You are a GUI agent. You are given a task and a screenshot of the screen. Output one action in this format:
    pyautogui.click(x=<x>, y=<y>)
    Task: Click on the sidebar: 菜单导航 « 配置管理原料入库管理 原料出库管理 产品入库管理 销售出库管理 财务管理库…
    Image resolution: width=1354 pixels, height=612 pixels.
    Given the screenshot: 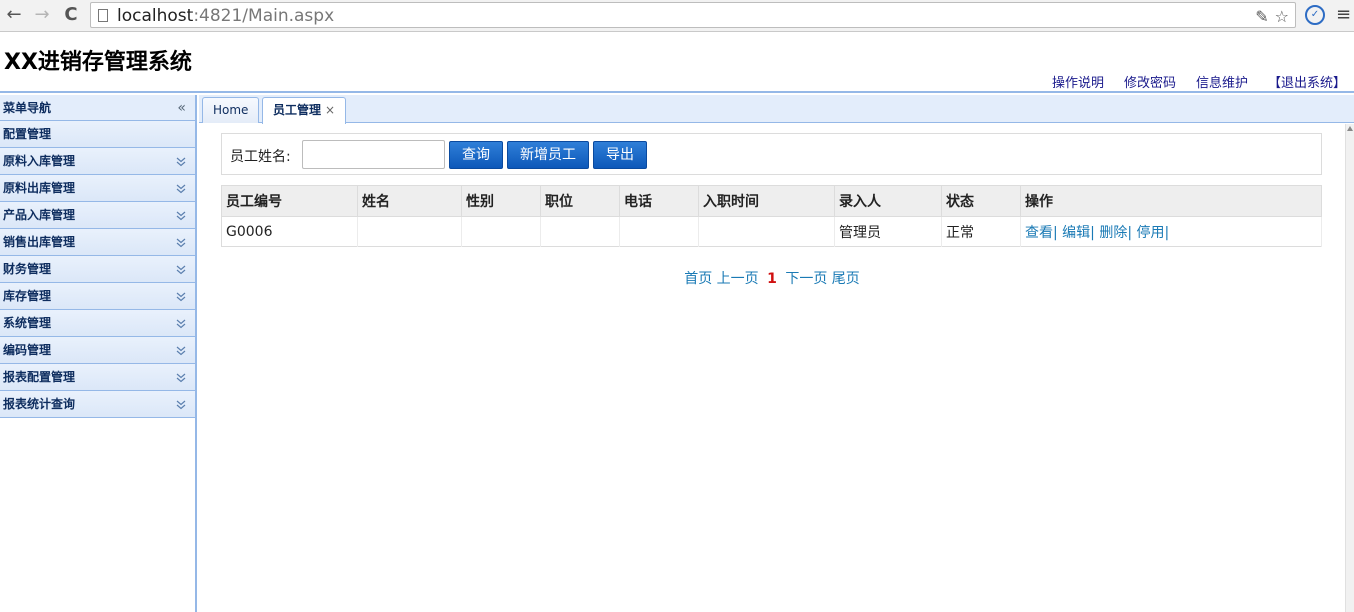 What is the action you would take?
    pyautogui.click(x=98, y=353)
    